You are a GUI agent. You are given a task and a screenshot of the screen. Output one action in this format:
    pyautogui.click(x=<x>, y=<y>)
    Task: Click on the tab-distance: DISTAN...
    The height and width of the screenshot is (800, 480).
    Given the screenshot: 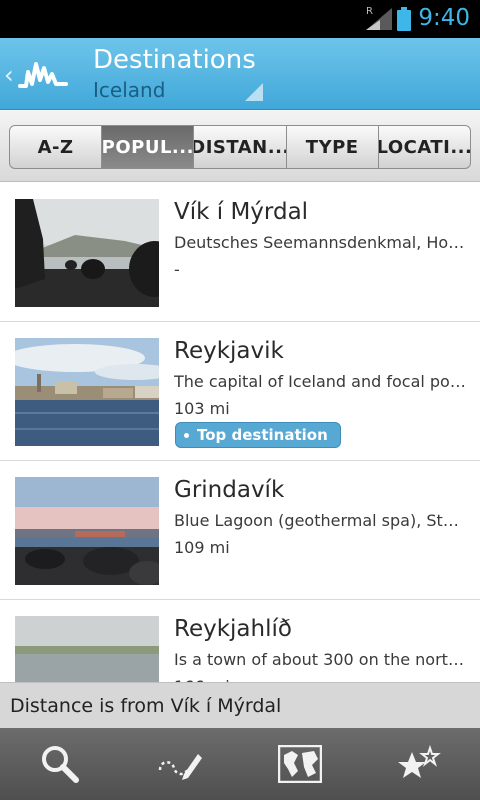 What is the action you would take?
    pyautogui.click(x=240, y=147)
    